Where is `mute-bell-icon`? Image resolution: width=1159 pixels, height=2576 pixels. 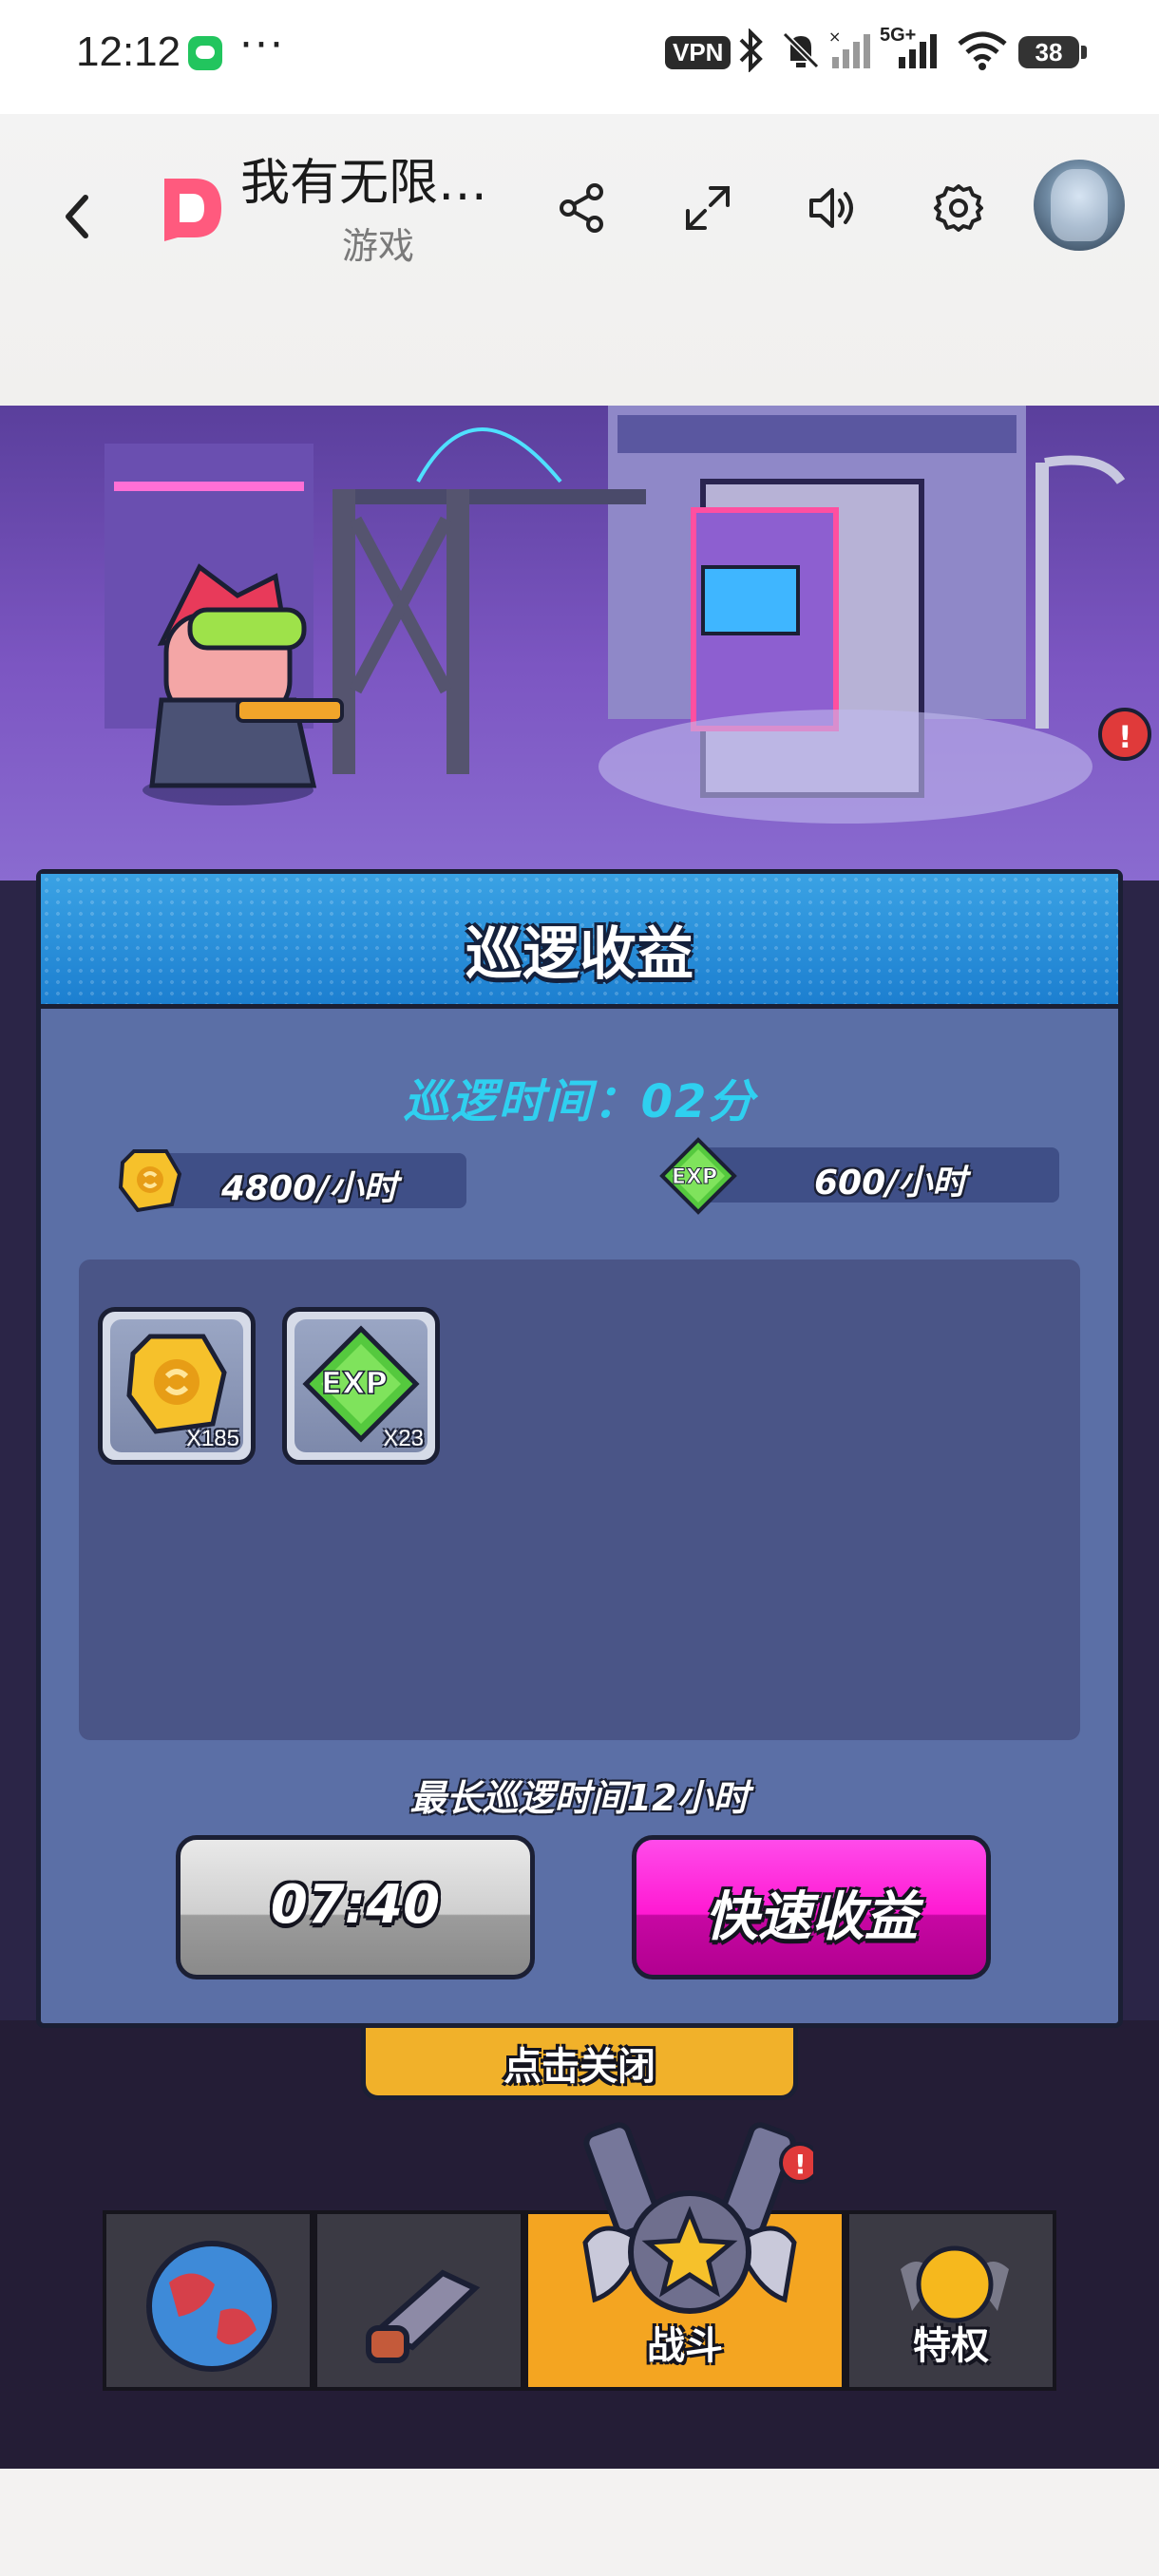 mute-bell-icon is located at coordinates (801, 50).